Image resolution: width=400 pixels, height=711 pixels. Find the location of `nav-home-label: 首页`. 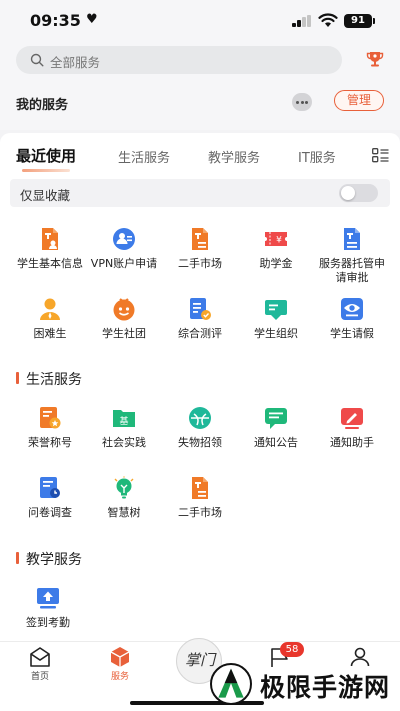

nav-home-label: 首页 is located at coordinates (39, 677).